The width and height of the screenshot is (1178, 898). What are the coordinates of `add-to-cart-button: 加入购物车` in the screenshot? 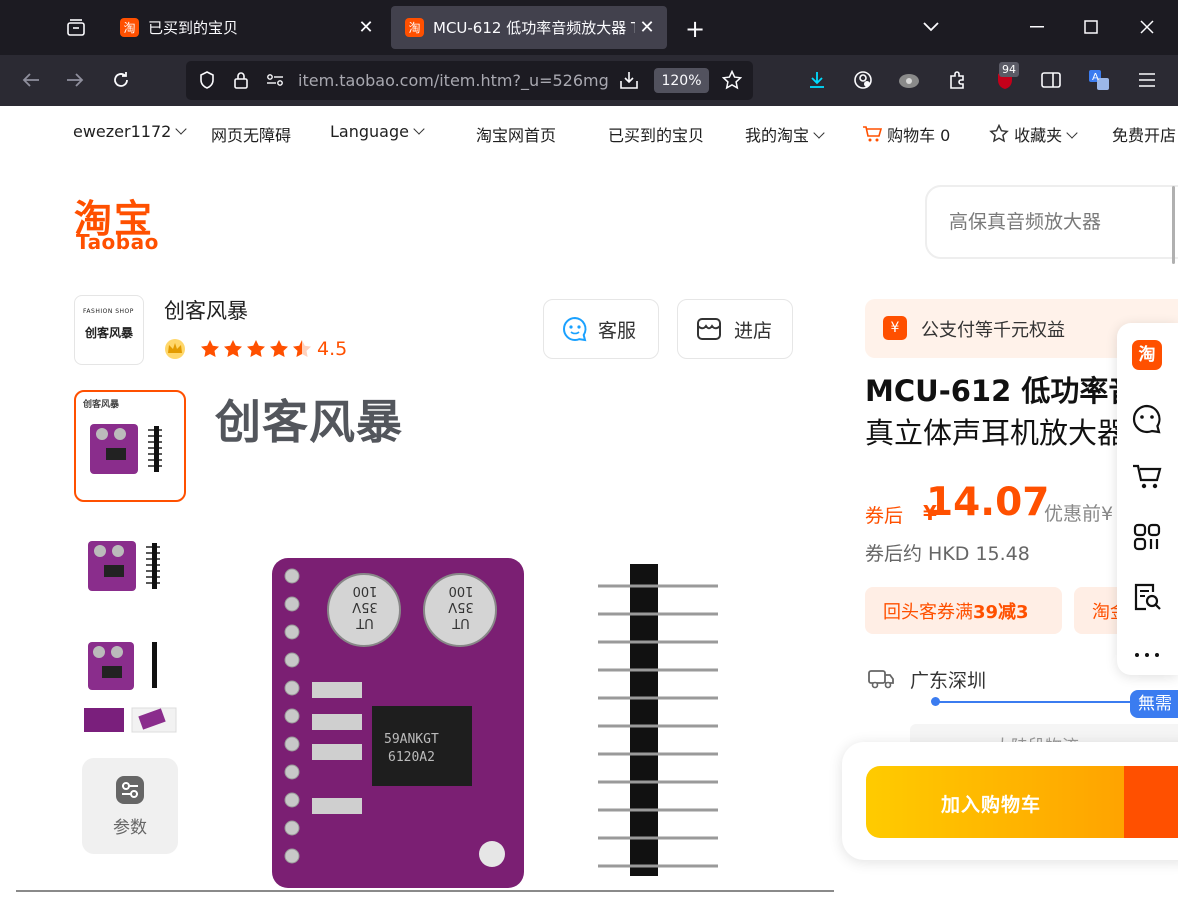 It's located at (1022, 802).